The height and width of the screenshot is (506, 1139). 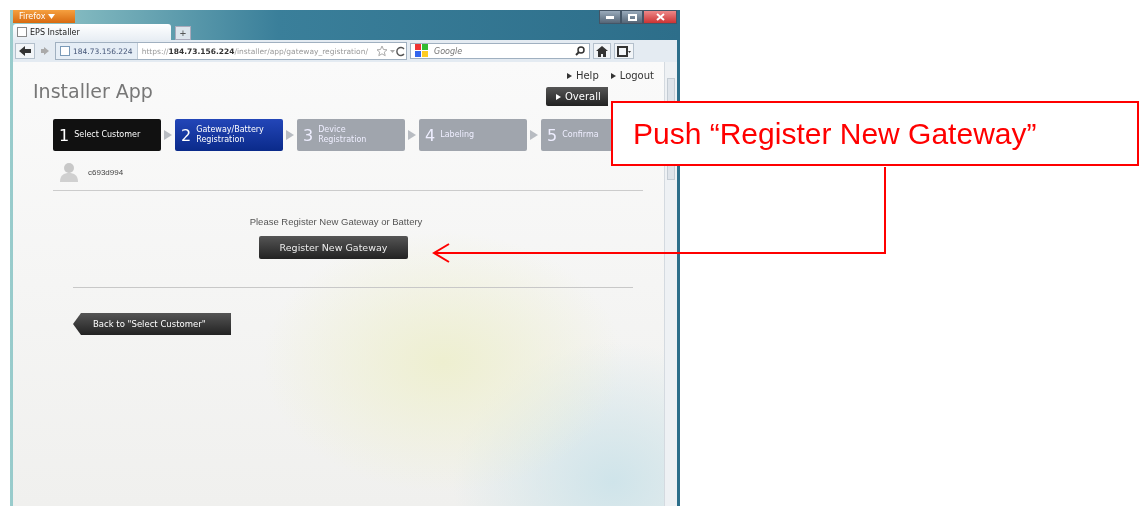 What do you see at coordinates (473, 135) in the screenshot?
I see `wizard-step: 4 Labeling` at bounding box center [473, 135].